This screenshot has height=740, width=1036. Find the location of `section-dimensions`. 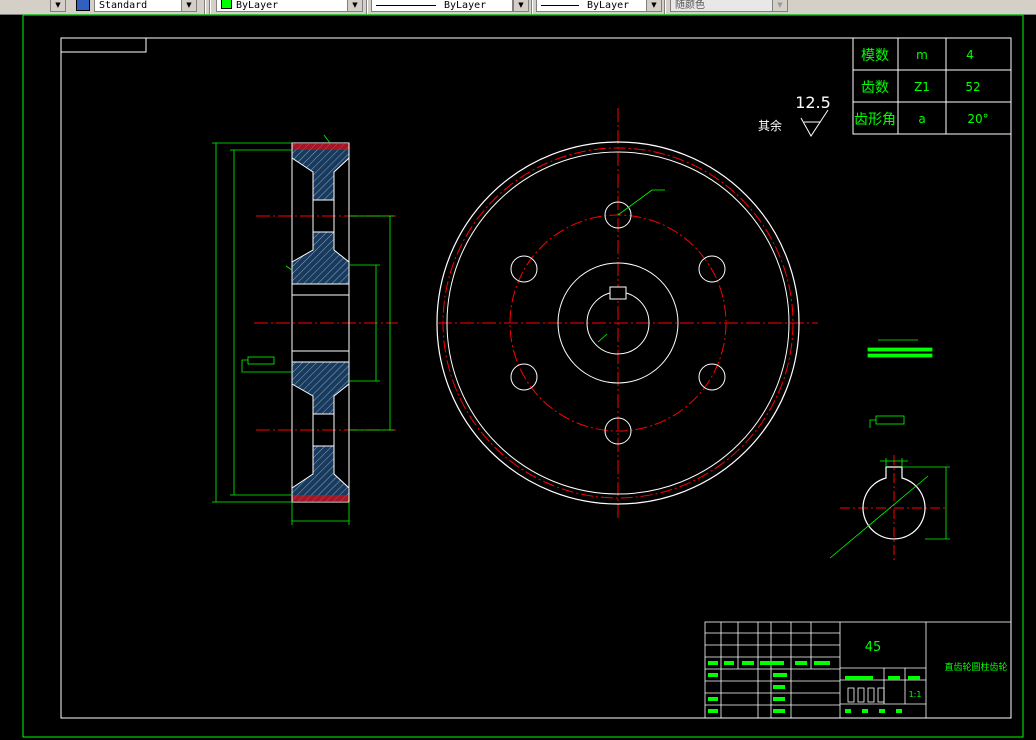

section-dimensions is located at coordinates (303, 329).